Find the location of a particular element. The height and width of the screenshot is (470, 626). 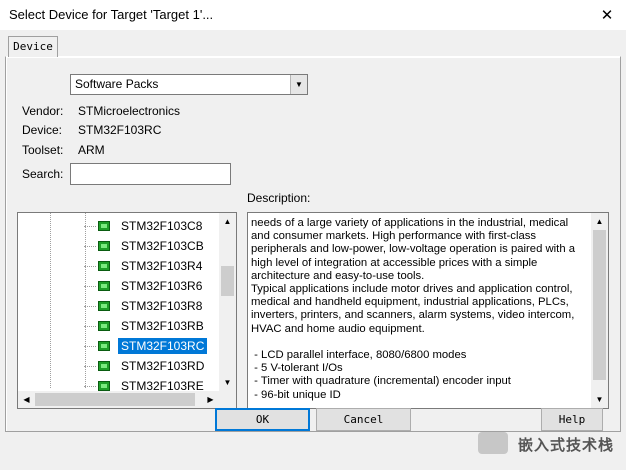

description-label: Description: is located at coordinates (279, 198).